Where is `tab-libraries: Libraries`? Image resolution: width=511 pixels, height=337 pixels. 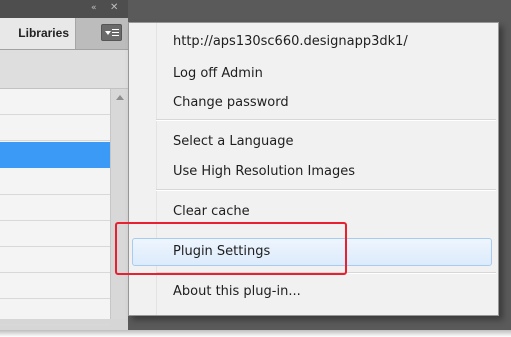 tab-libraries: Libraries is located at coordinates (38, 33).